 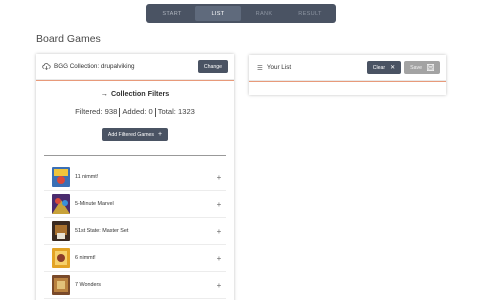 I want to click on save-button: Save, so click(x=422, y=67).